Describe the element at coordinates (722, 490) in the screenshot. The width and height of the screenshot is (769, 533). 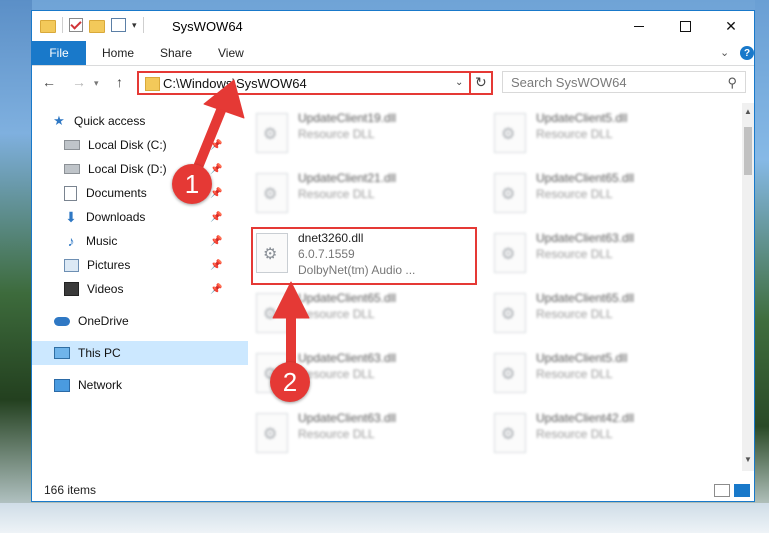
I see `details-view-icon` at that location.